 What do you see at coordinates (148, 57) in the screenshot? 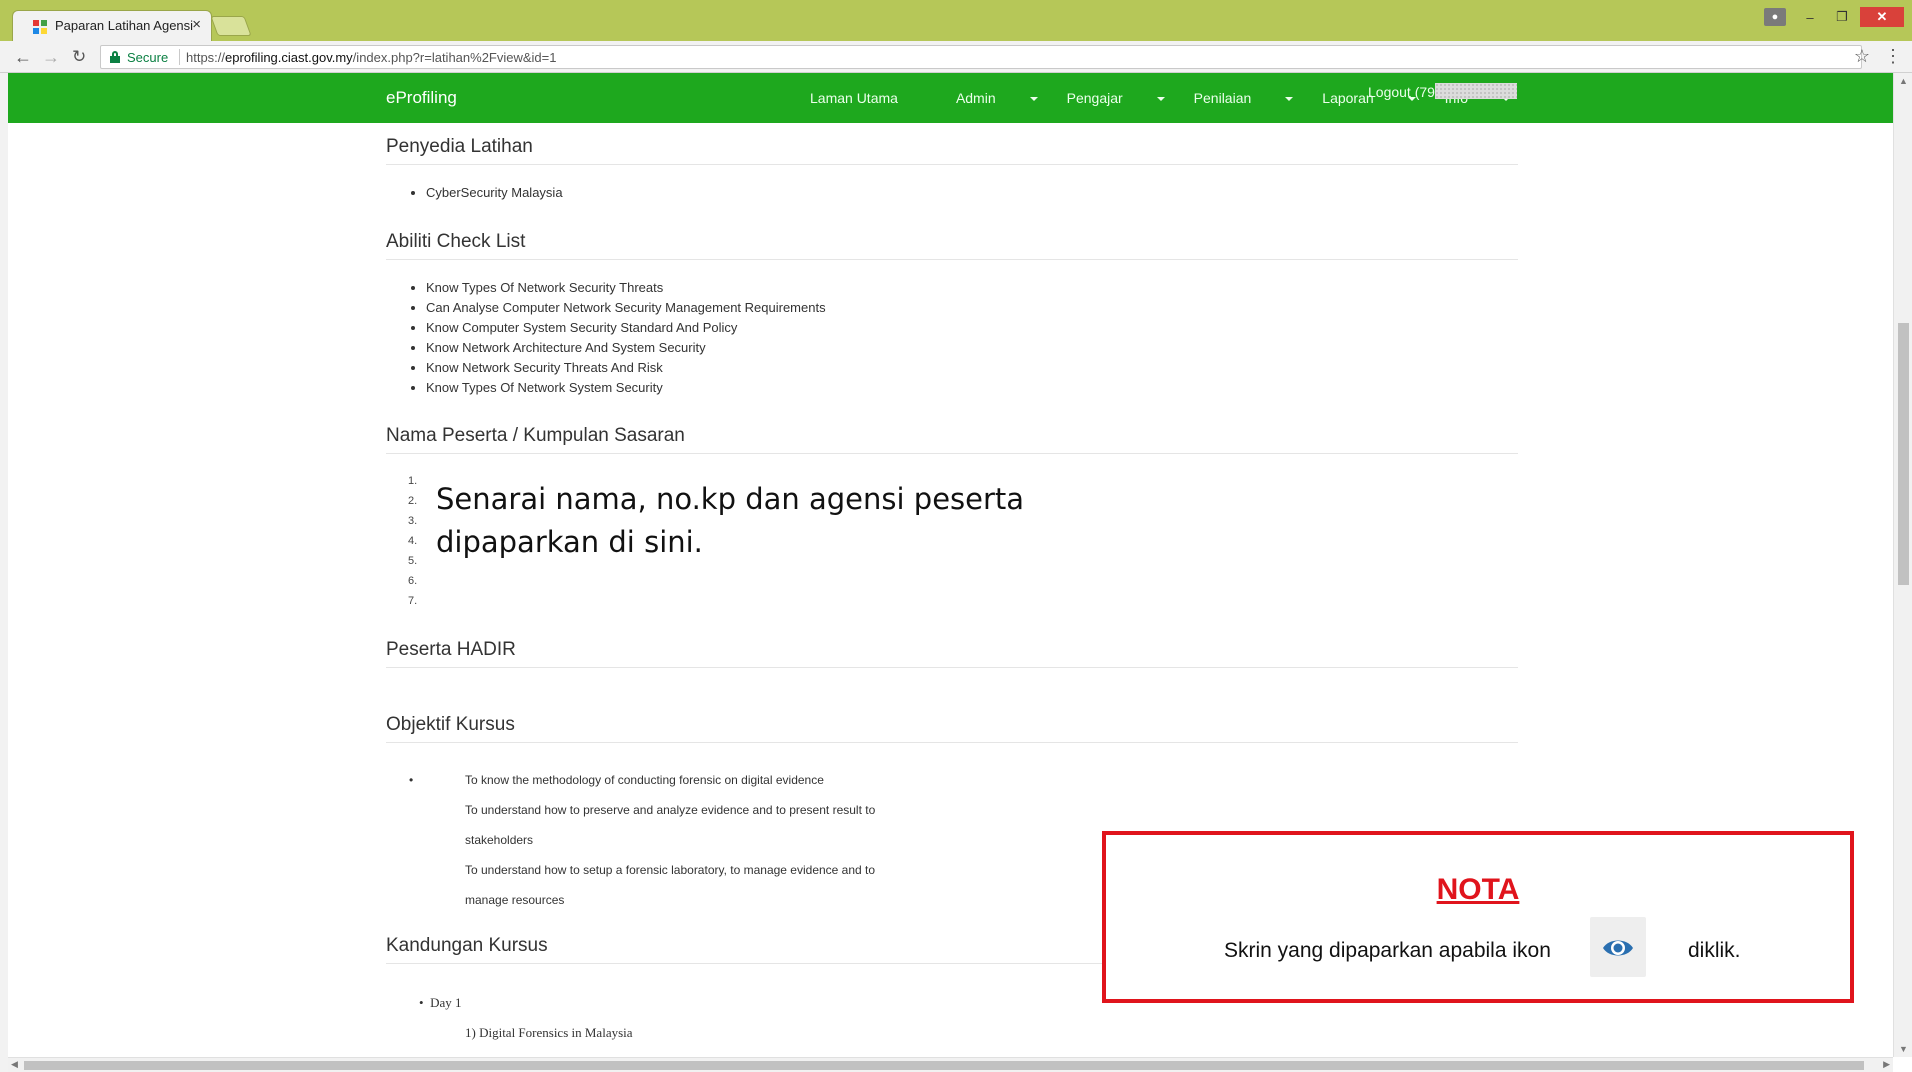
I see `secure-label: Secure` at bounding box center [148, 57].